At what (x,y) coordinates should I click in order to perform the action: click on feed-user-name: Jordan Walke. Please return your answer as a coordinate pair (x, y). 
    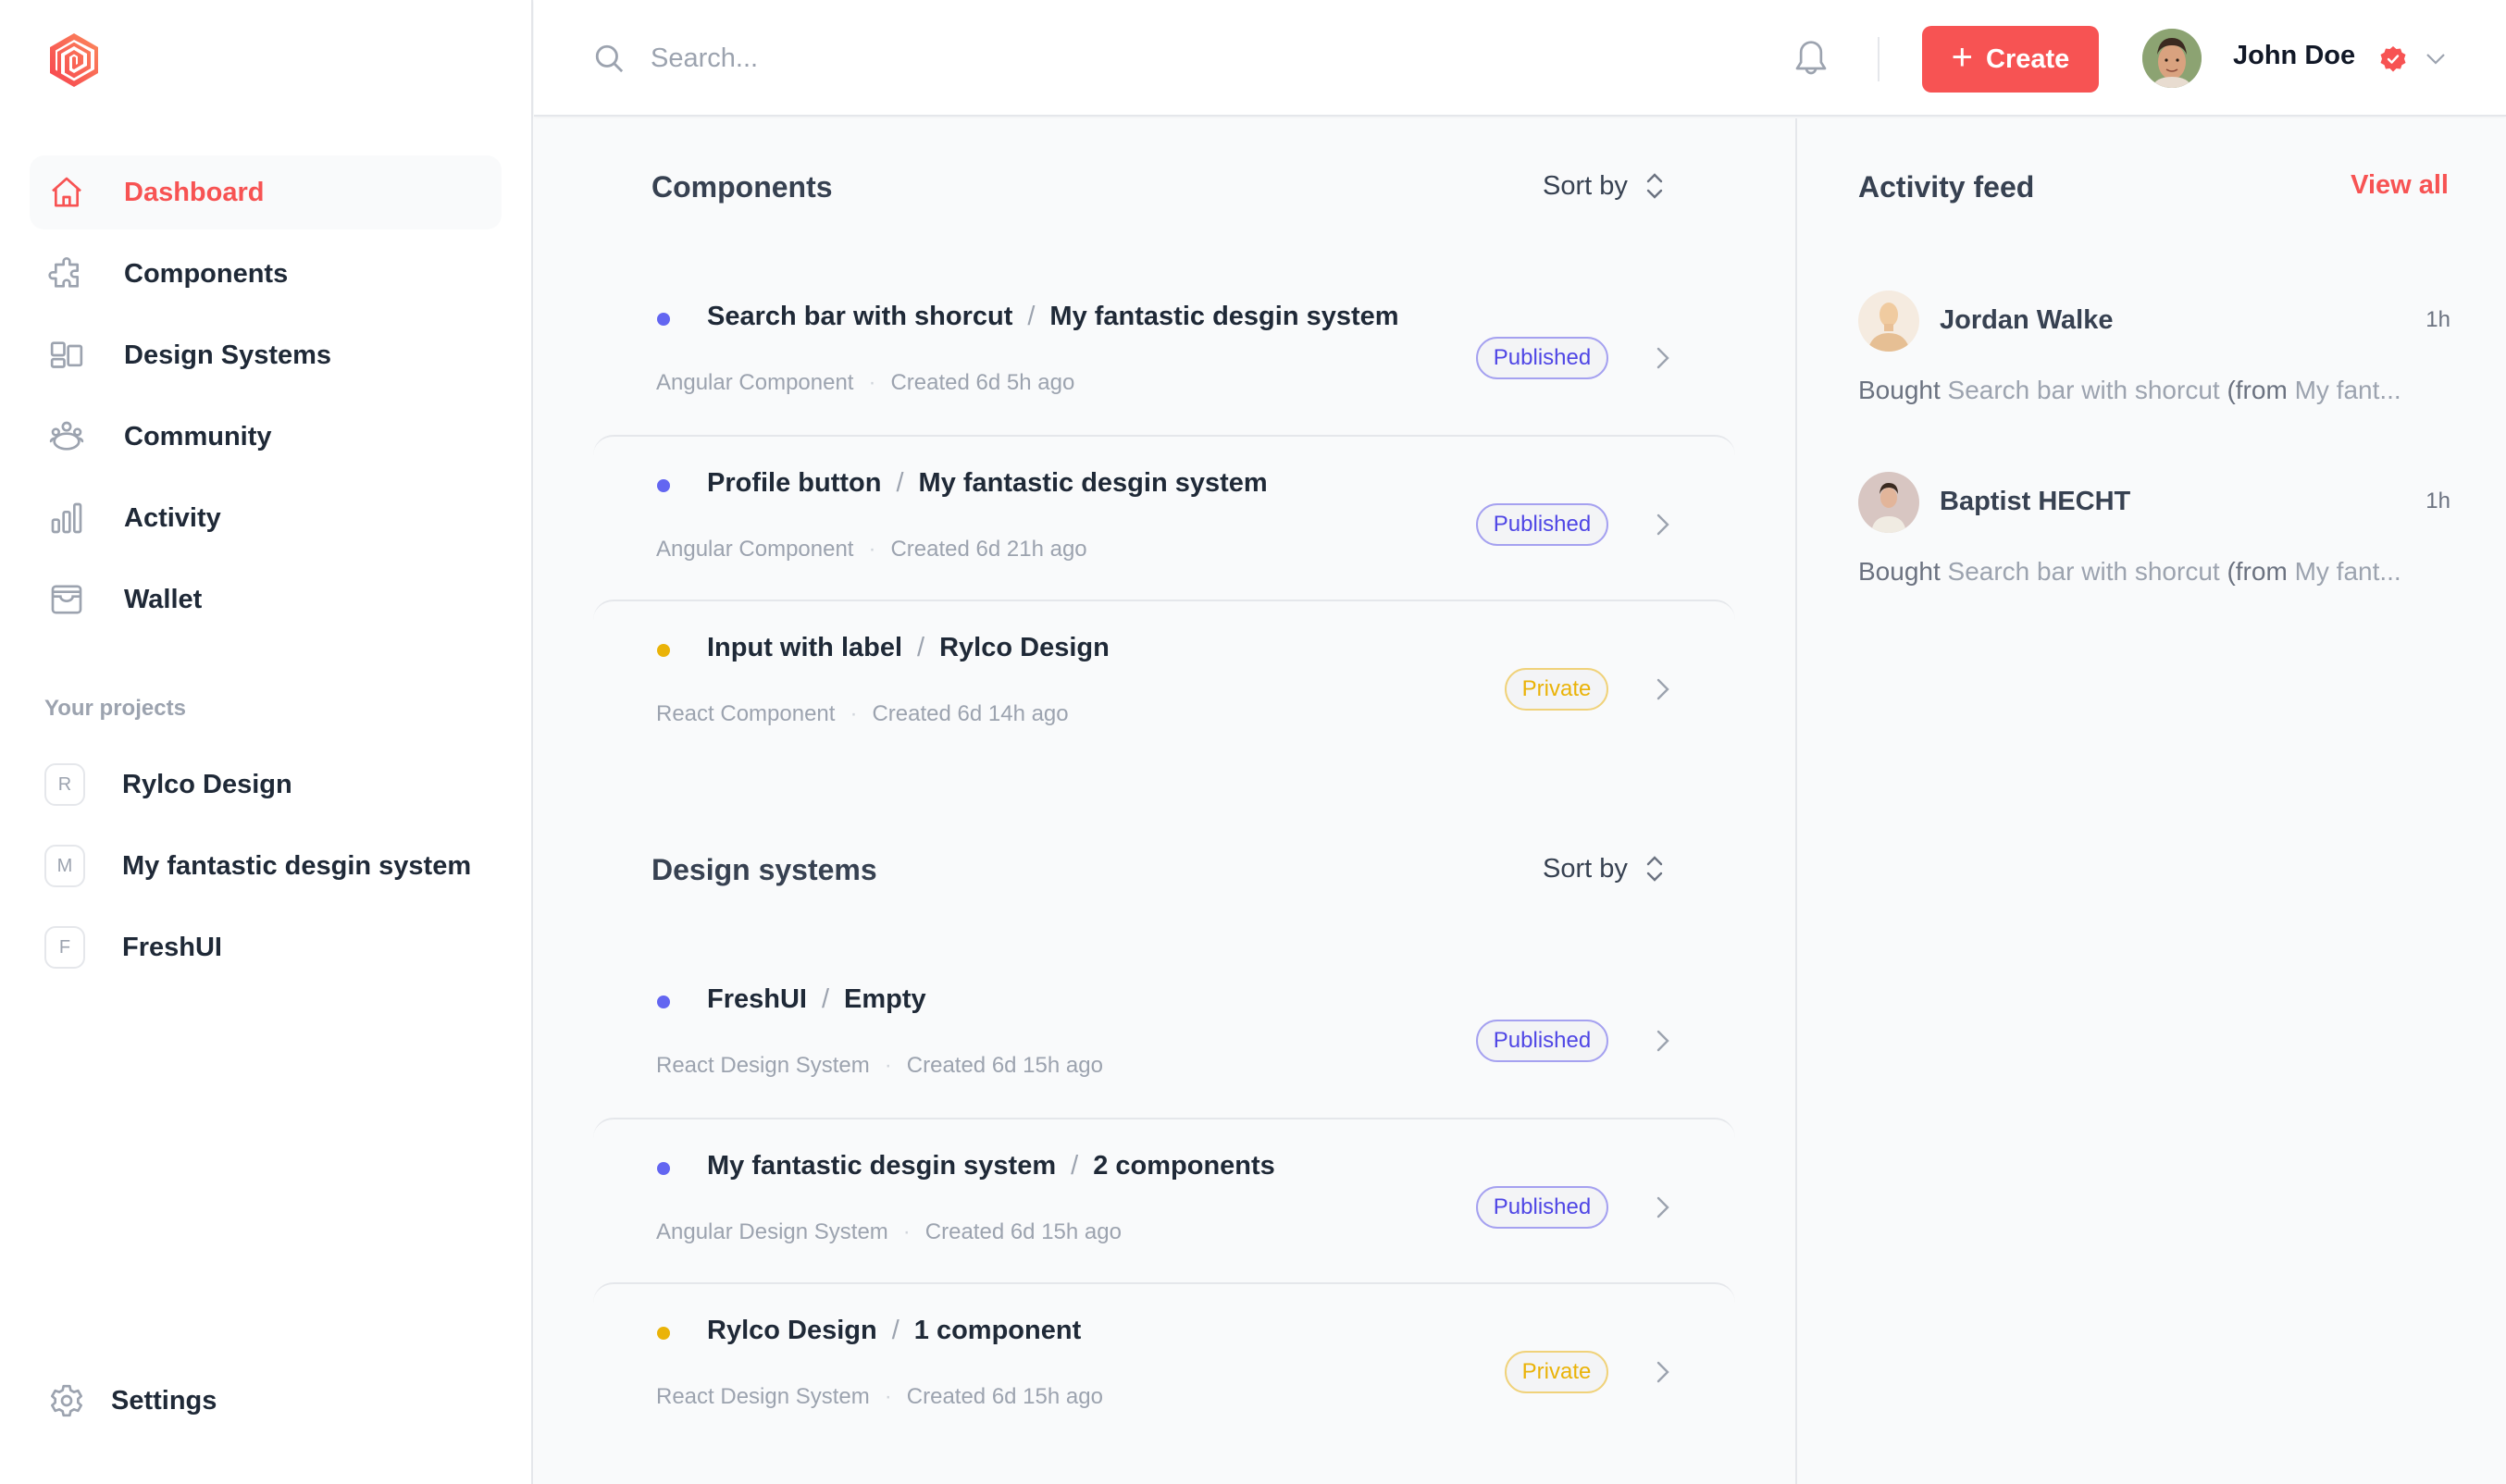
    Looking at the image, I should click on (2026, 320).